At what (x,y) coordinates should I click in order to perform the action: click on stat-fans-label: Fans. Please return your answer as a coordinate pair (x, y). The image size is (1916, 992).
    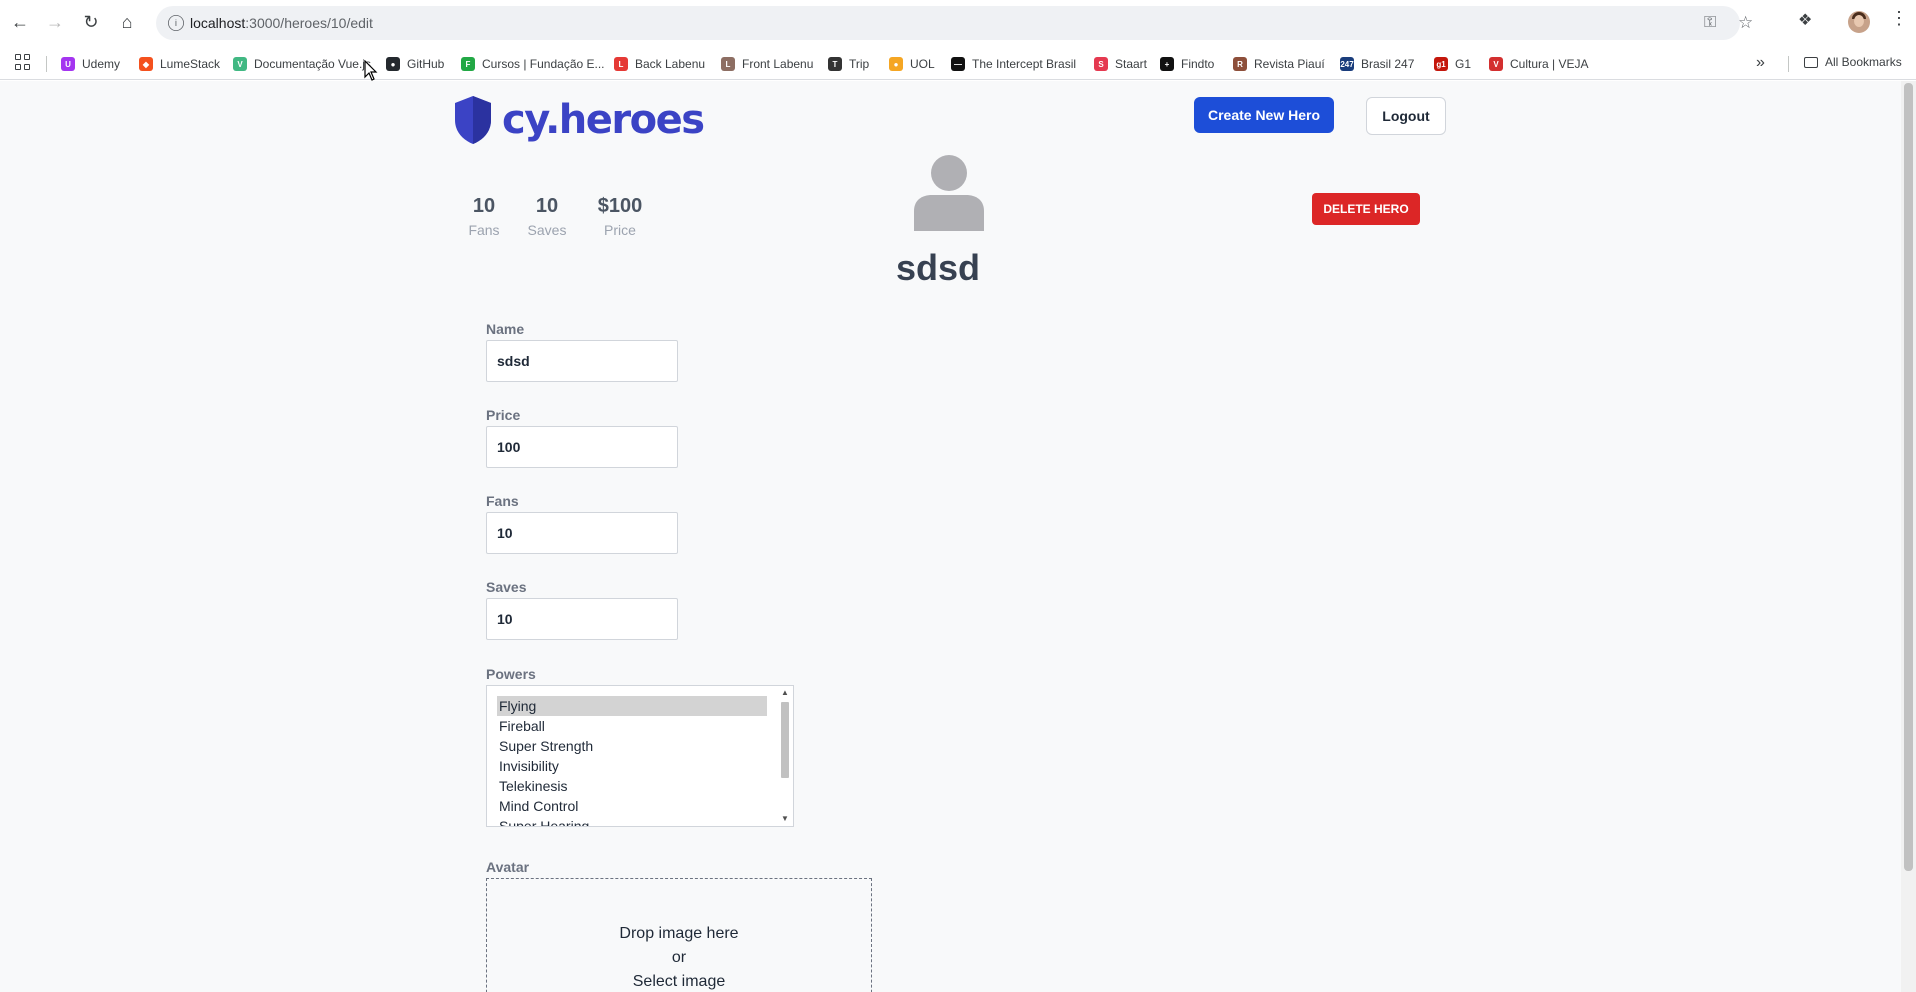
    Looking at the image, I should click on (484, 230).